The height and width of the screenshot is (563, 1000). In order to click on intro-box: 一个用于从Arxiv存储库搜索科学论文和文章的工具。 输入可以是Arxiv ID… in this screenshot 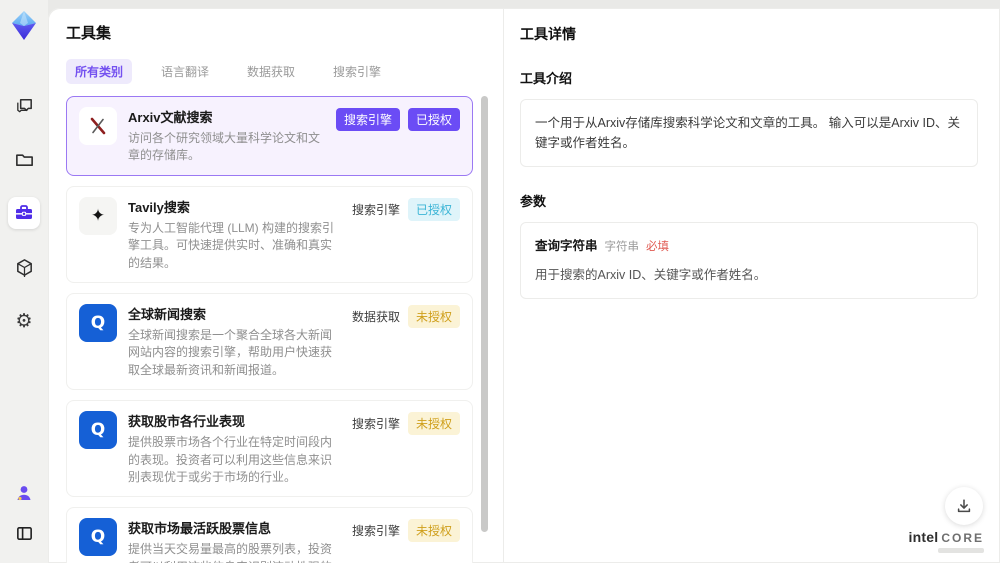, I will do `click(749, 133)`.